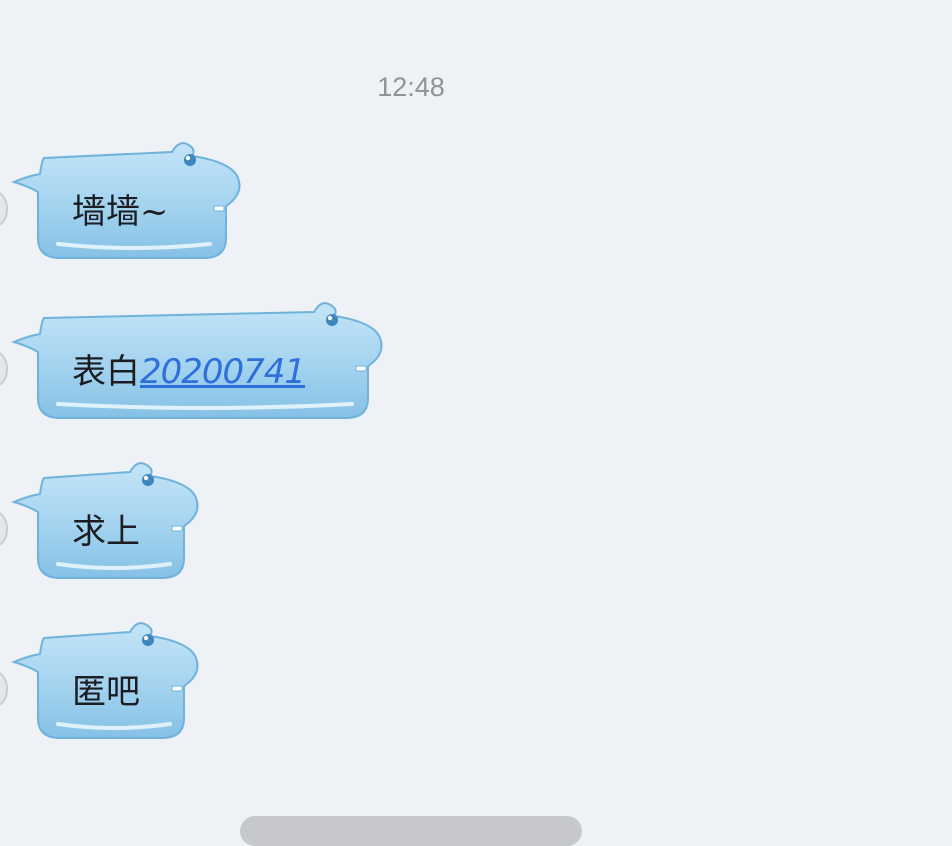 The width and height of the screenshot is (952, 846). I want to click on message-bubble: 匿吧, so click(106, 682).